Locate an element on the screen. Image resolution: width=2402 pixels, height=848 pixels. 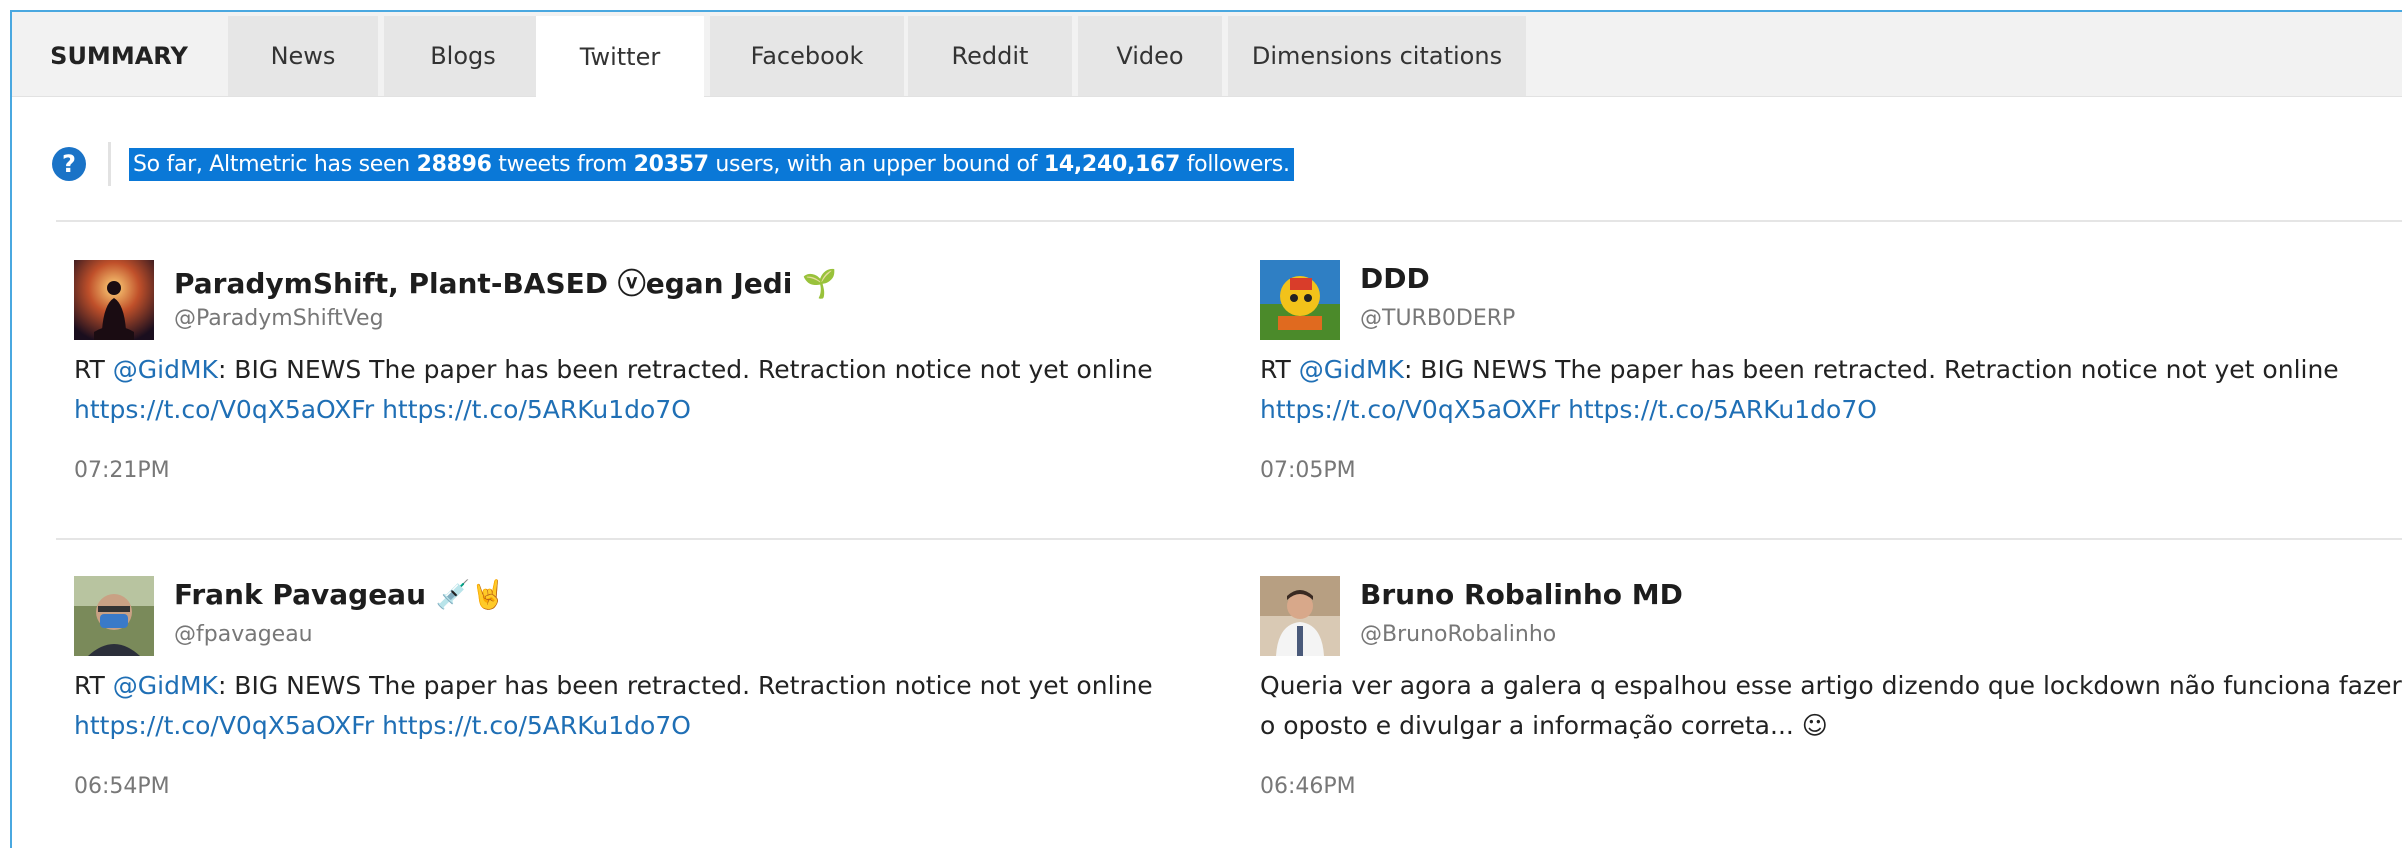
tab-label: Twitter is located at coordinates (620, 57).